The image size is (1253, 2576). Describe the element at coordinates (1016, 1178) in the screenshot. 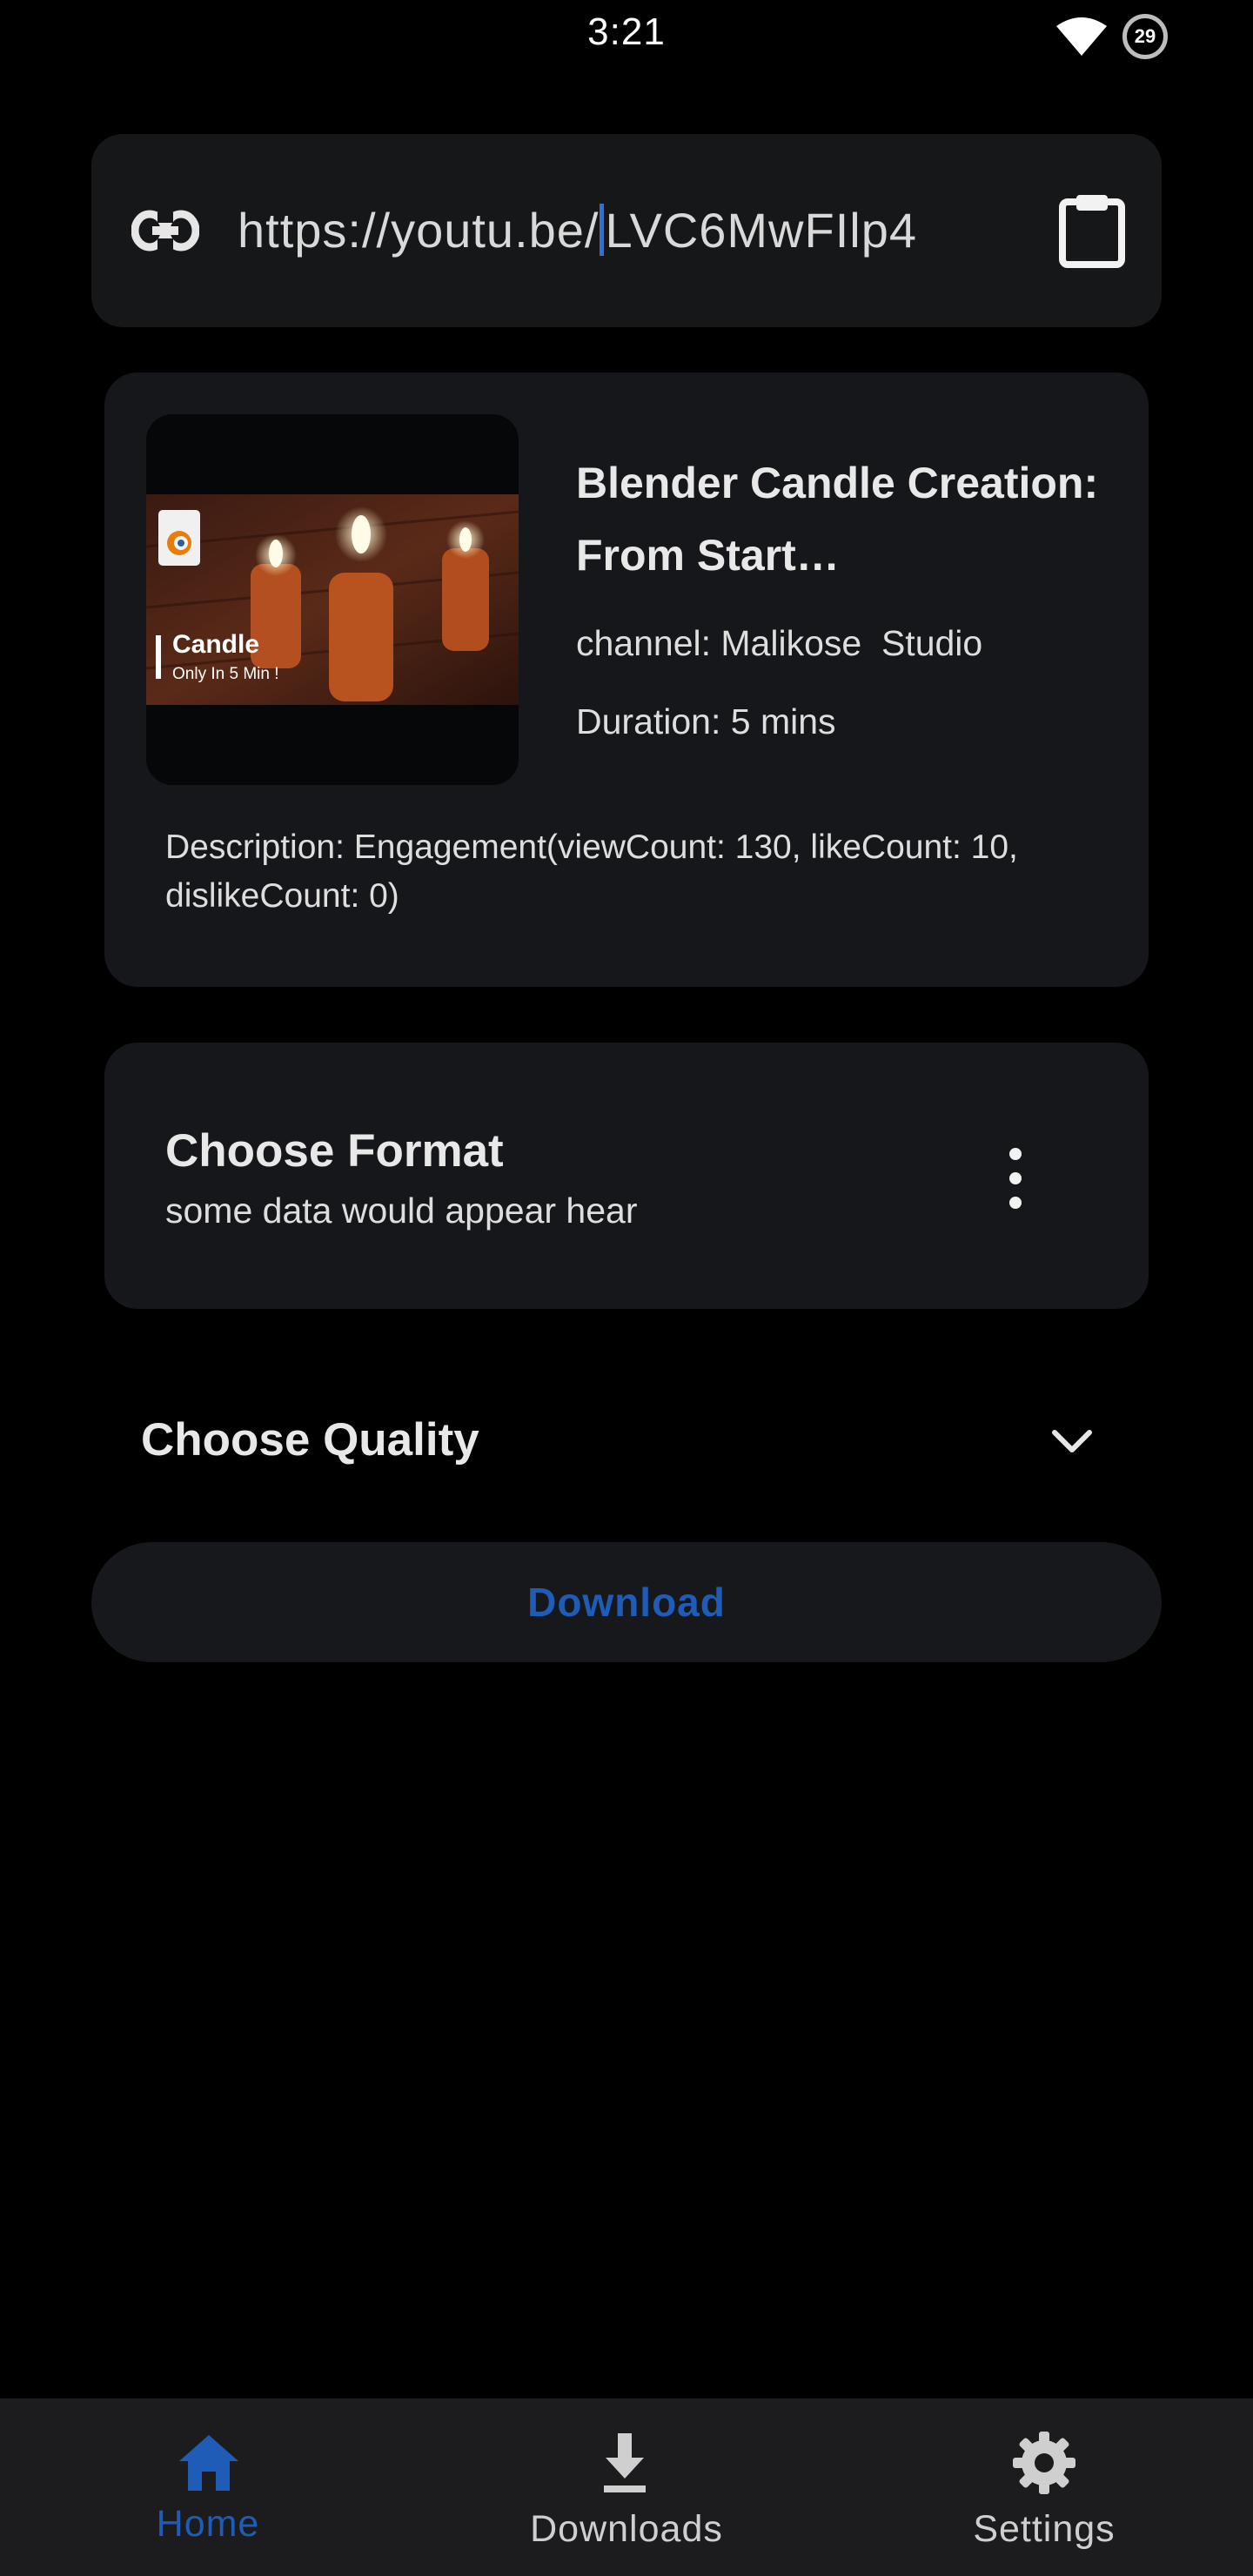

I see `more-vert-icon` at that location.